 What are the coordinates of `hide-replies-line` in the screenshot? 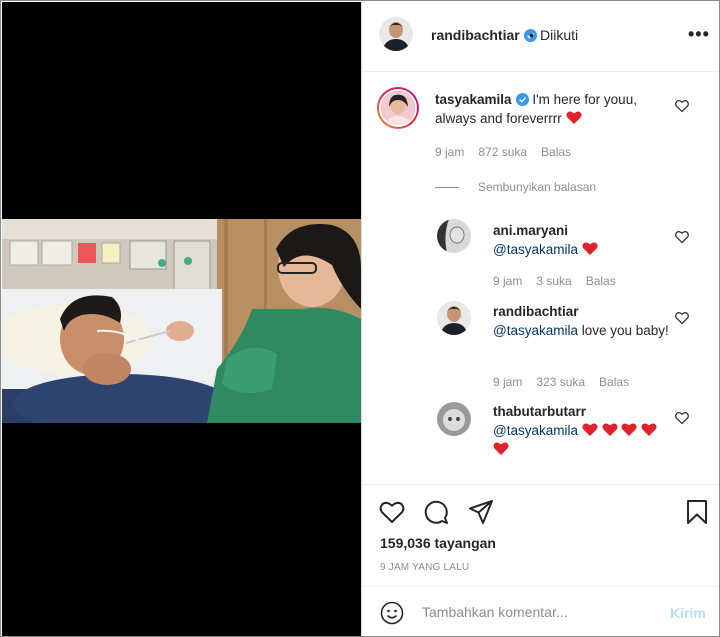 It's located at (447, 187).